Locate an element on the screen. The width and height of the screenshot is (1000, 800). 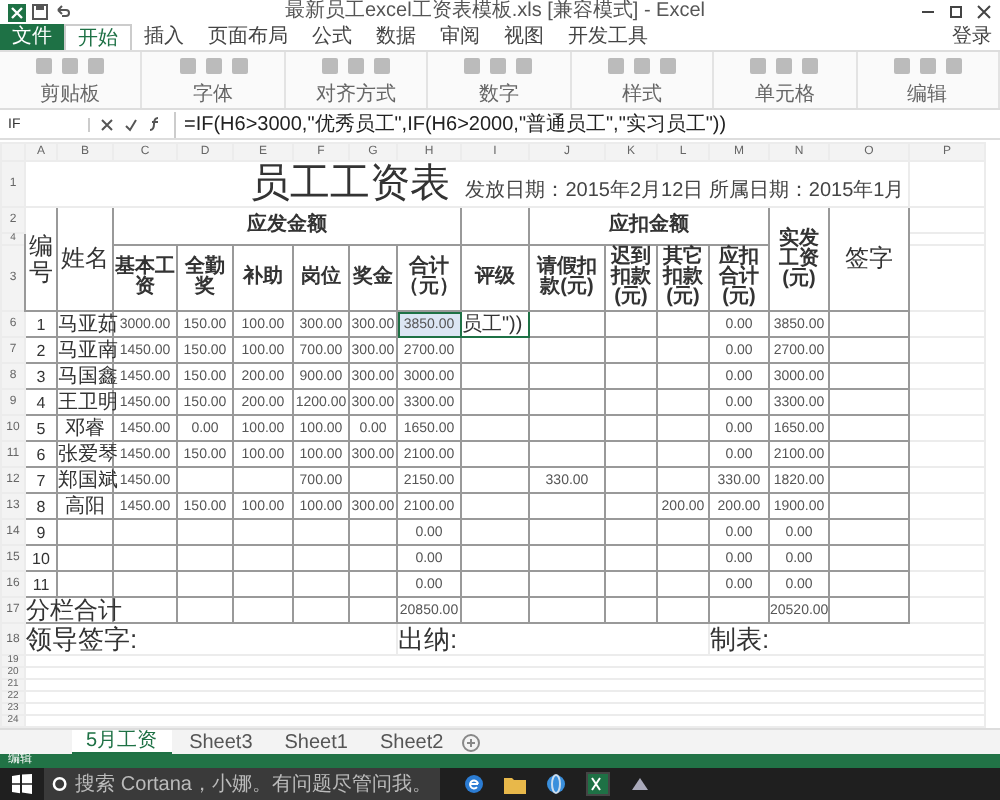
date-note: 发放日期：2015年2月12日 所属日期：2015年1月 is located at coordinates (685, 191).